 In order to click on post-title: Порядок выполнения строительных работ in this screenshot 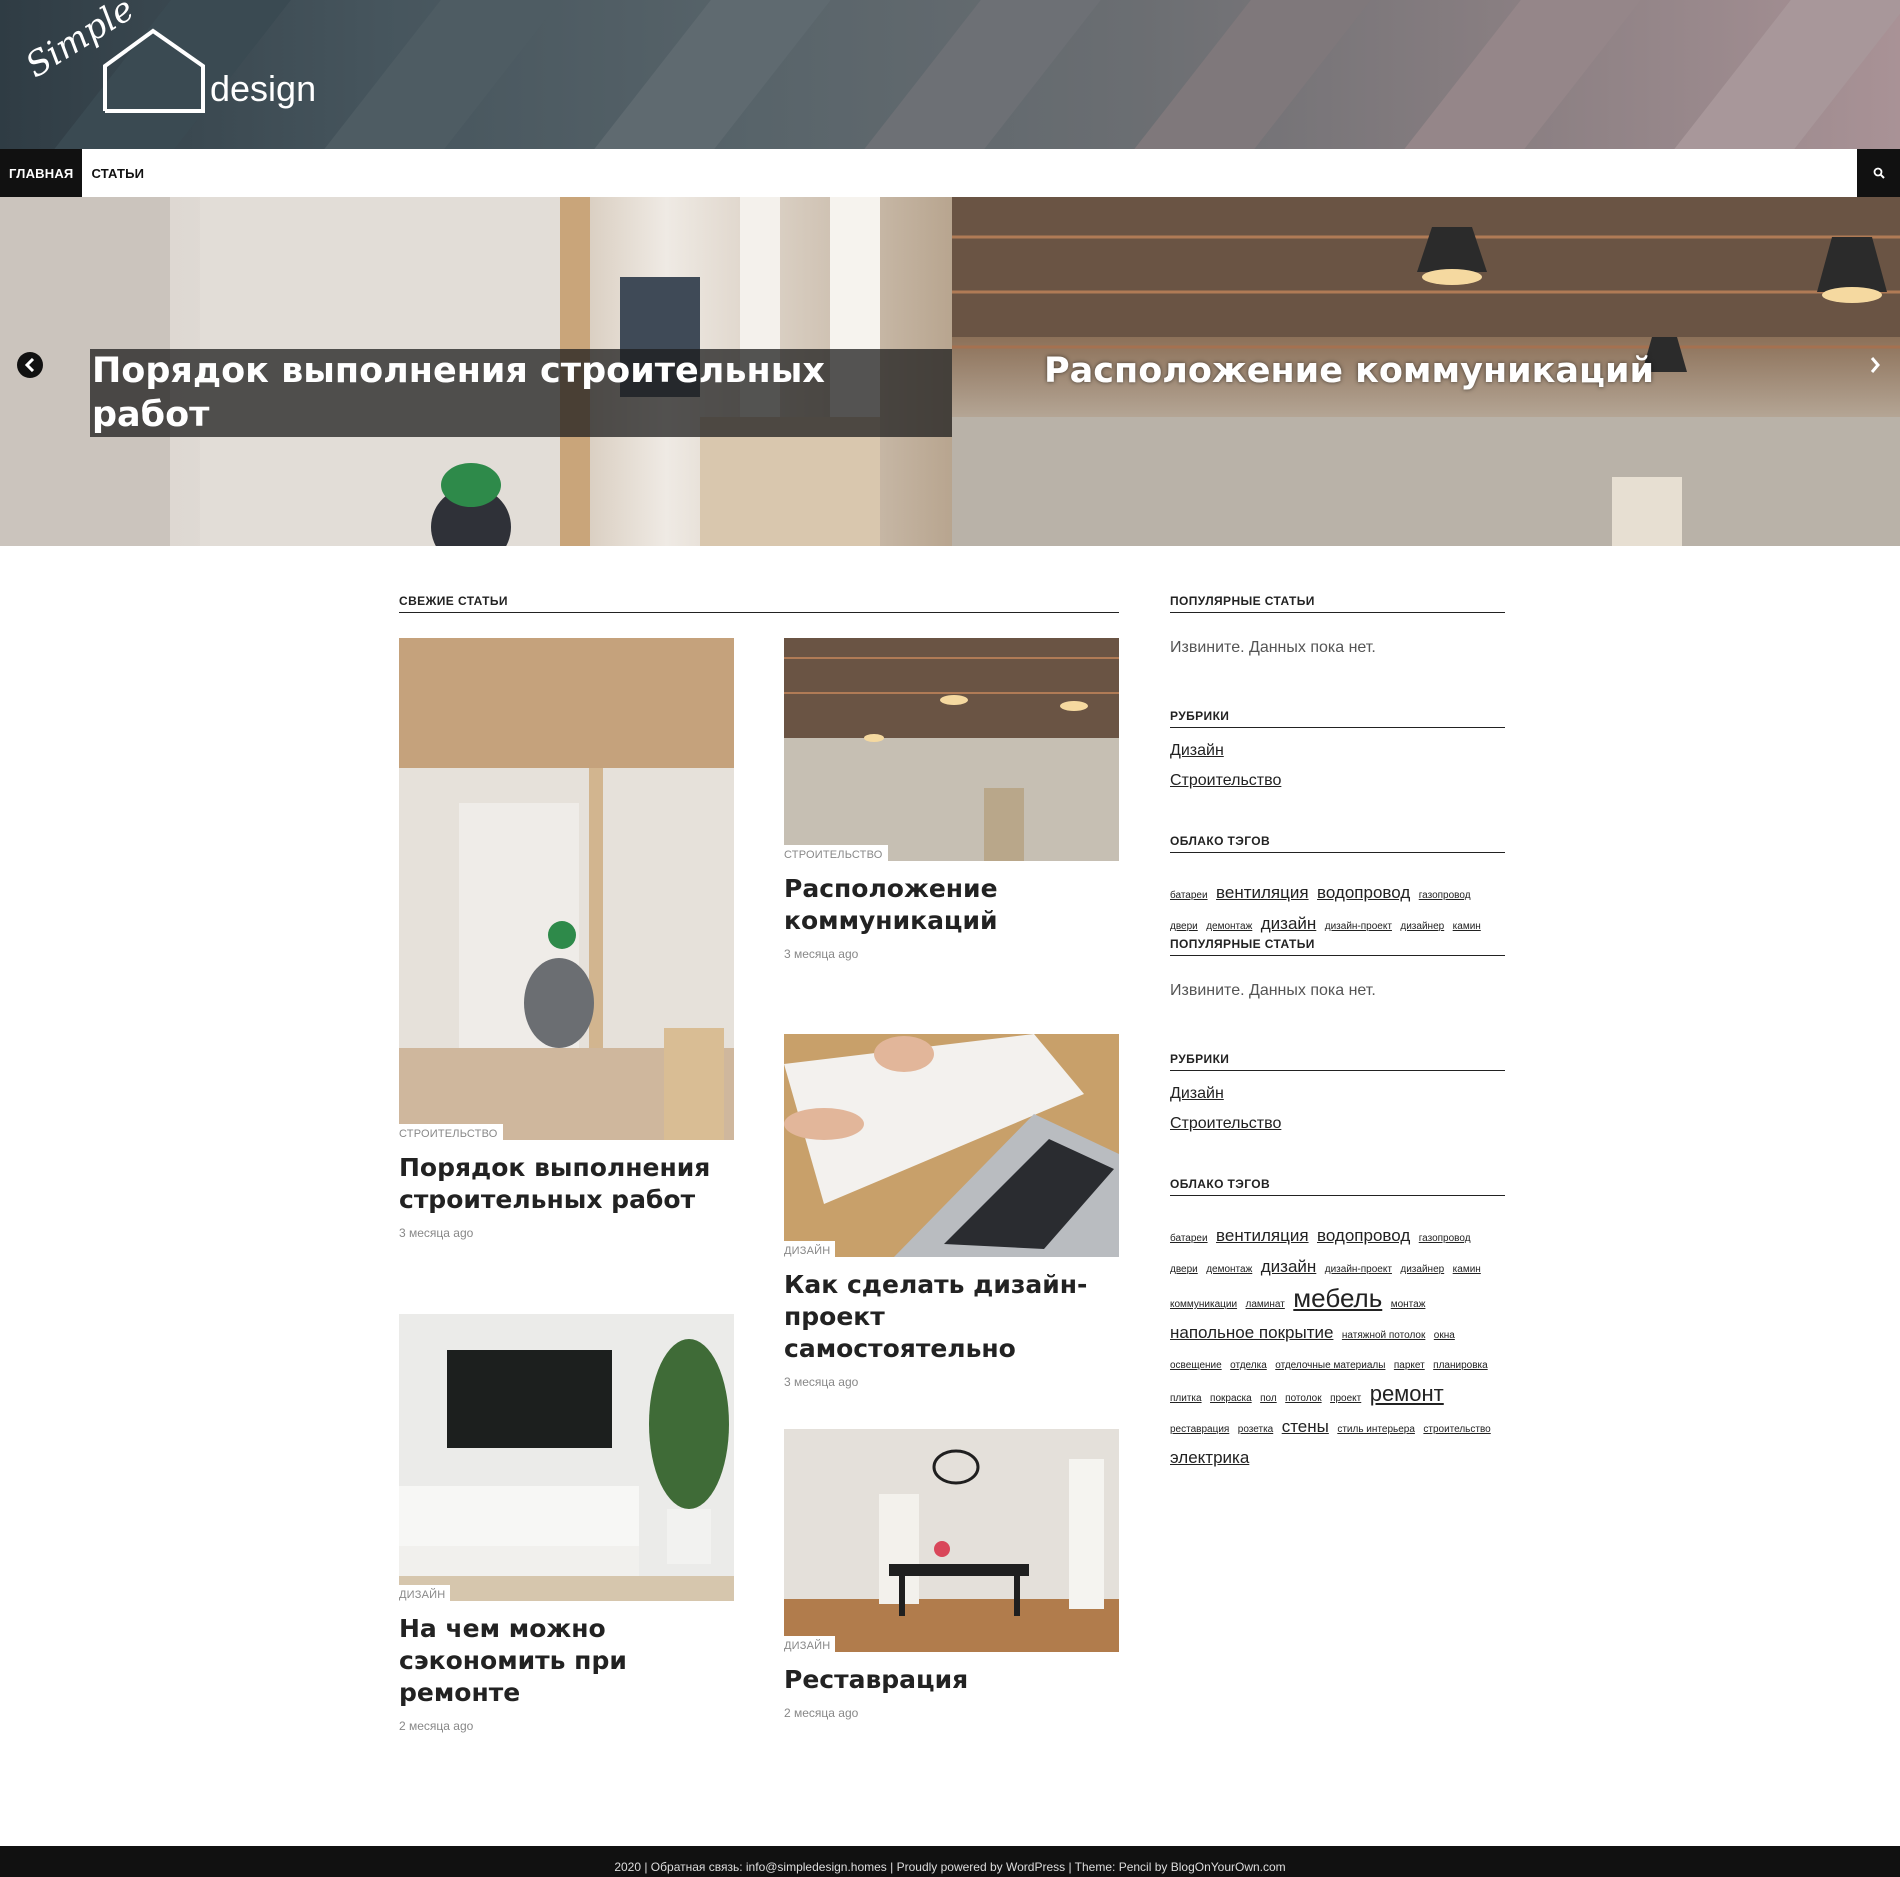, I will do `click(566, 1184)`.